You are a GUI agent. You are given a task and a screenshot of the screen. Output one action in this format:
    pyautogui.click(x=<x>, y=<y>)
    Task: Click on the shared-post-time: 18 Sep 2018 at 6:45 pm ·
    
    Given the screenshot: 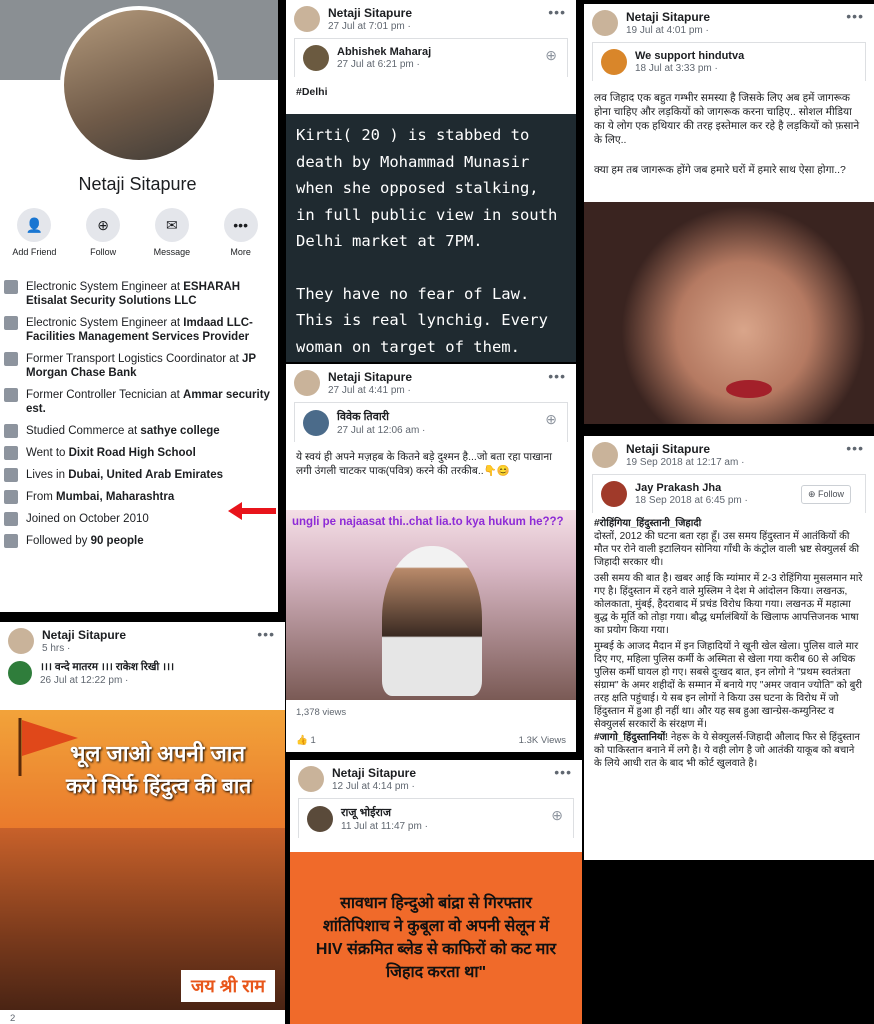 What is the action you would take?
    pyautogui.click(x=691, y=500)
    